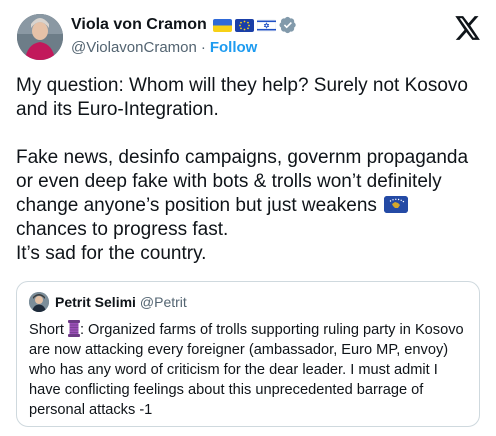  What do you see at coordinates (139, 25) in the screenshot?
I see `author-name: Viola von Cramon` at bounding box center [139, 25].